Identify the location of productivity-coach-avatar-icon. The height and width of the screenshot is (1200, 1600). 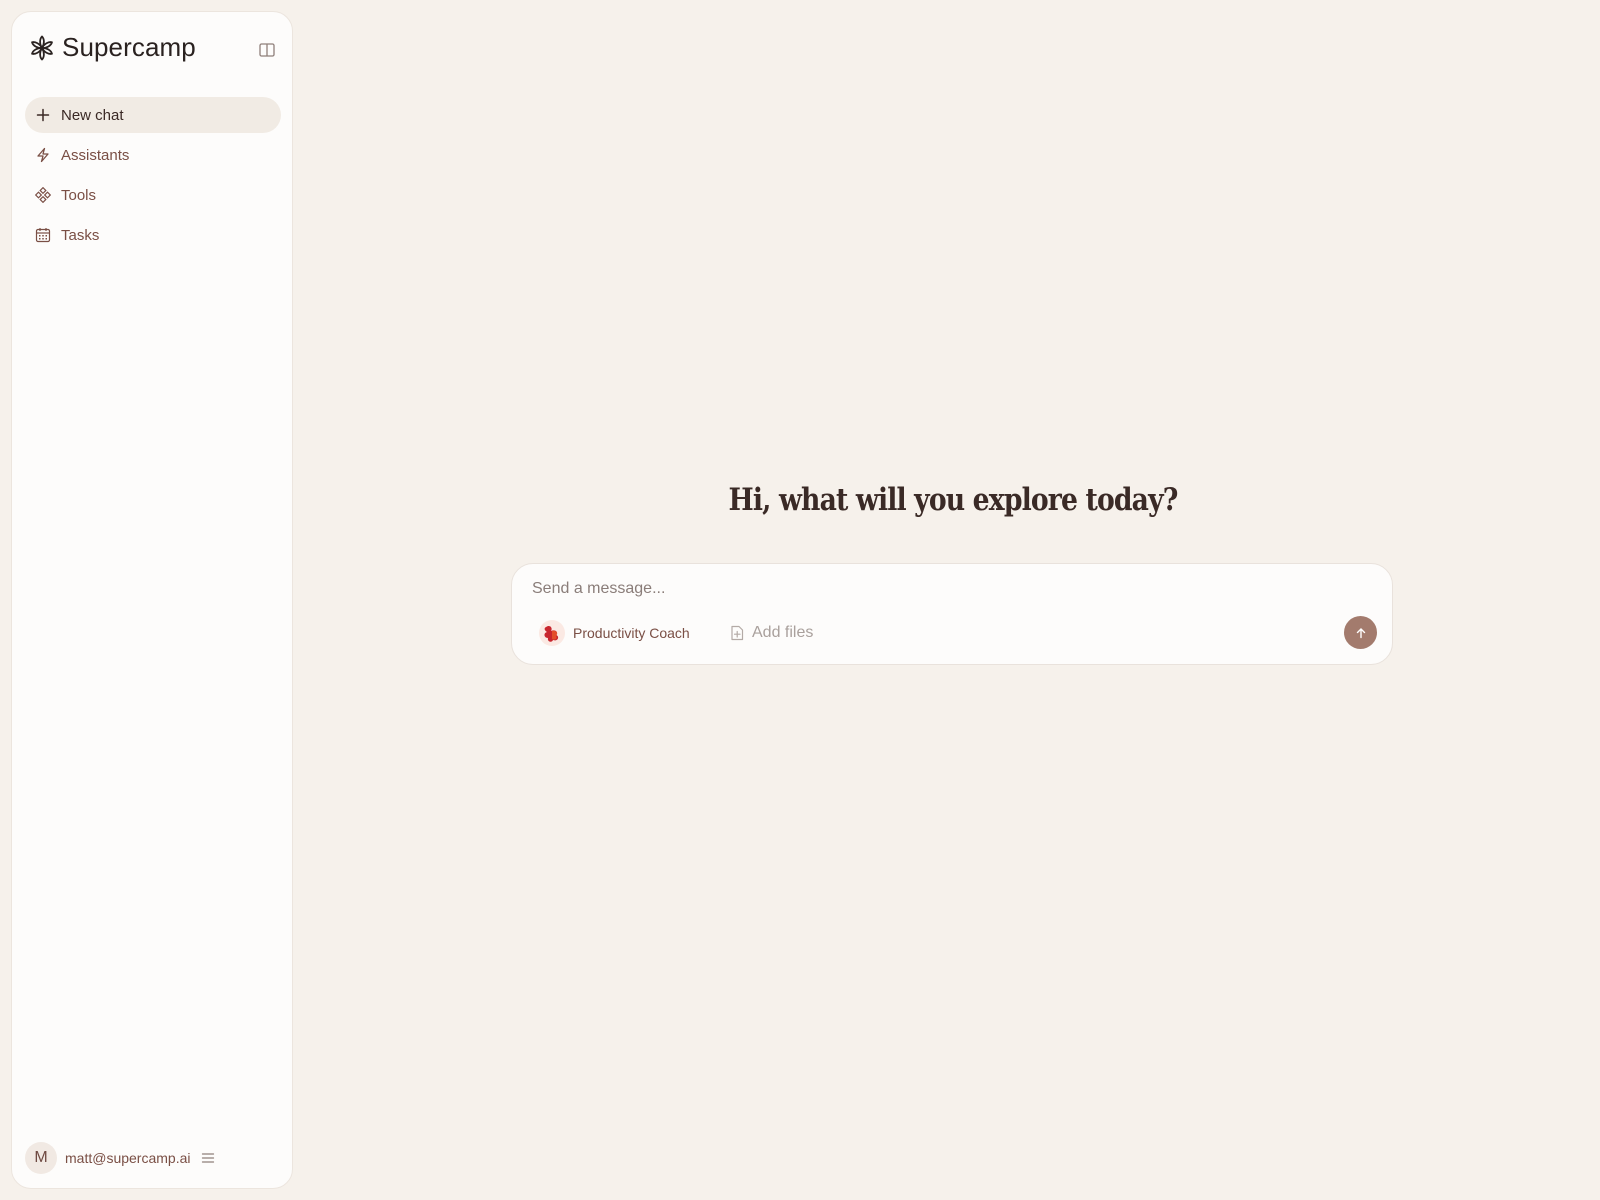
(552, 633).